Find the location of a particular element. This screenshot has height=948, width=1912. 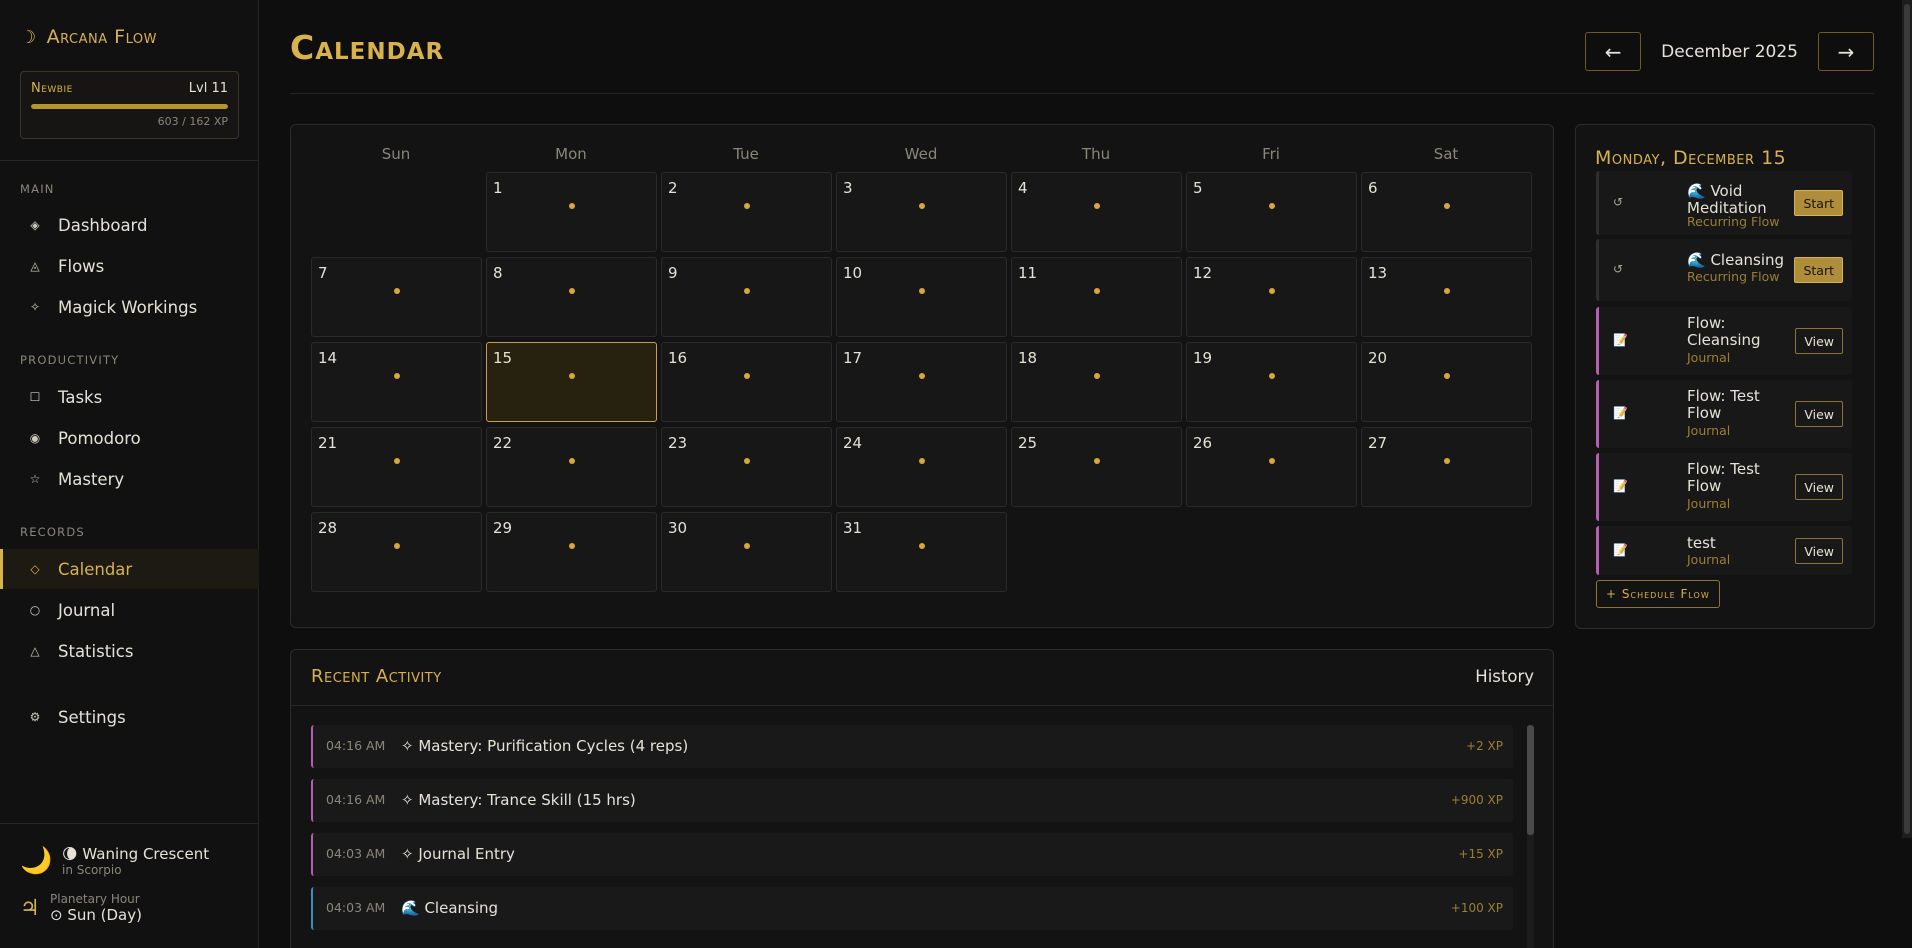

calendar-day: 24 is located at coordinates (921, 467).